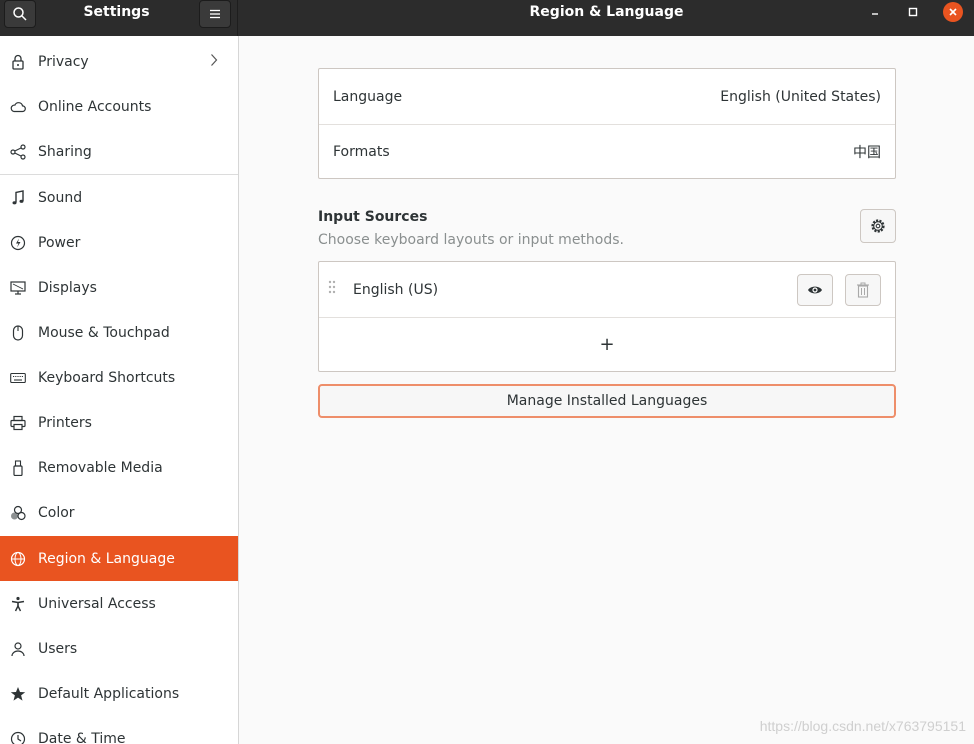 This screenshot has height=744, width=974. I want to click on view-layout-button, so click(815, 290).